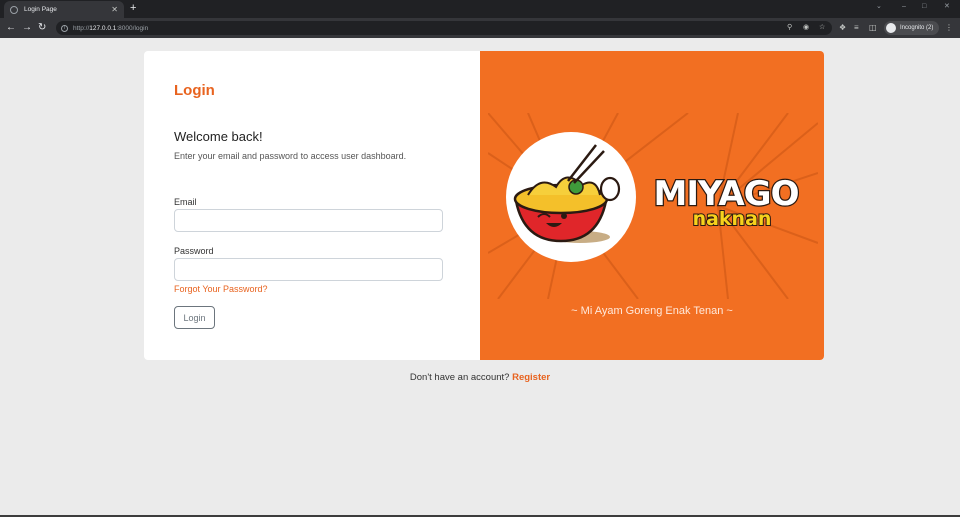  What do you see at coordinates (42, 27) in the screenshot?
I see `reload-icon: ↻` at bounding box center [42, 27].